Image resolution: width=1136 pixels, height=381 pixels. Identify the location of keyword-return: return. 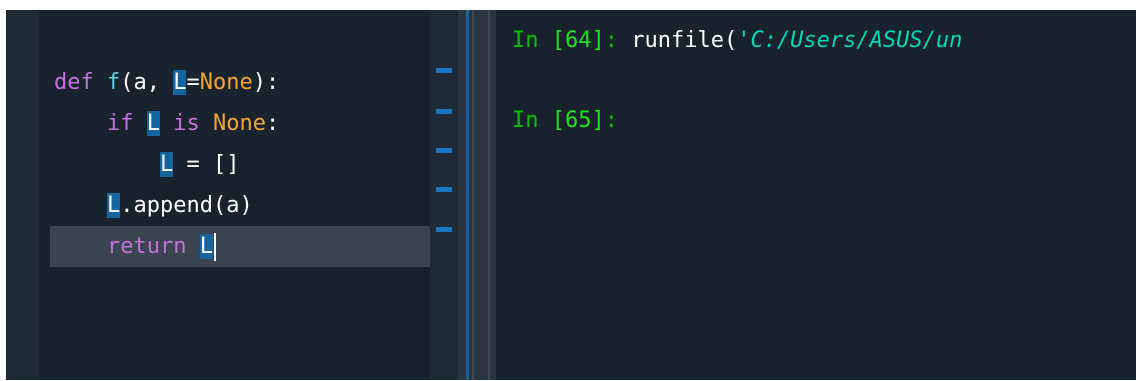
(146, 246).